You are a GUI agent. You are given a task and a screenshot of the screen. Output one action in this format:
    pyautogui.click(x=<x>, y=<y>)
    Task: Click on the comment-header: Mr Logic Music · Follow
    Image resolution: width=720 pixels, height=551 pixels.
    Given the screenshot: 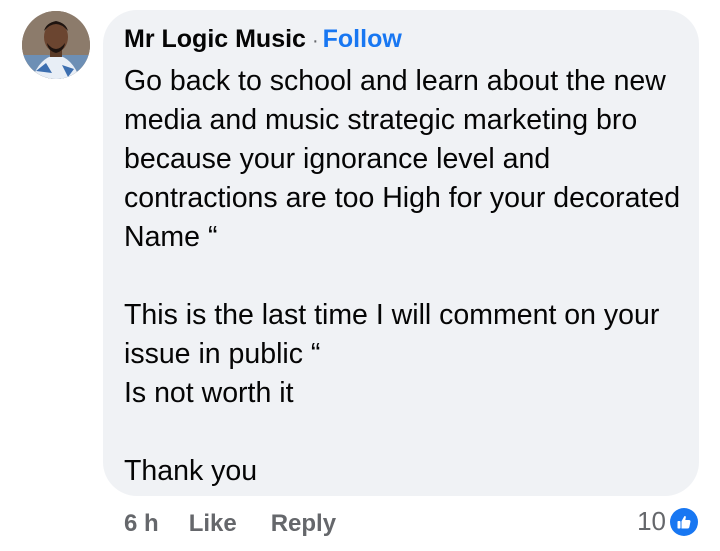 What is the action you would take?
    pyautogui.click(x=263, y=40)
    